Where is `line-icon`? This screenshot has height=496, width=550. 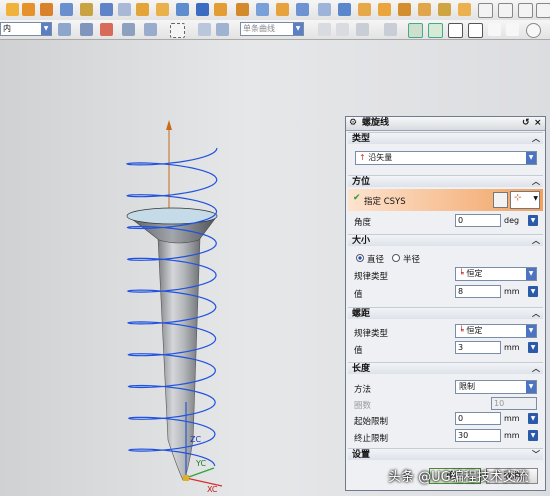
line-icon is located at coordinates (485, 10).